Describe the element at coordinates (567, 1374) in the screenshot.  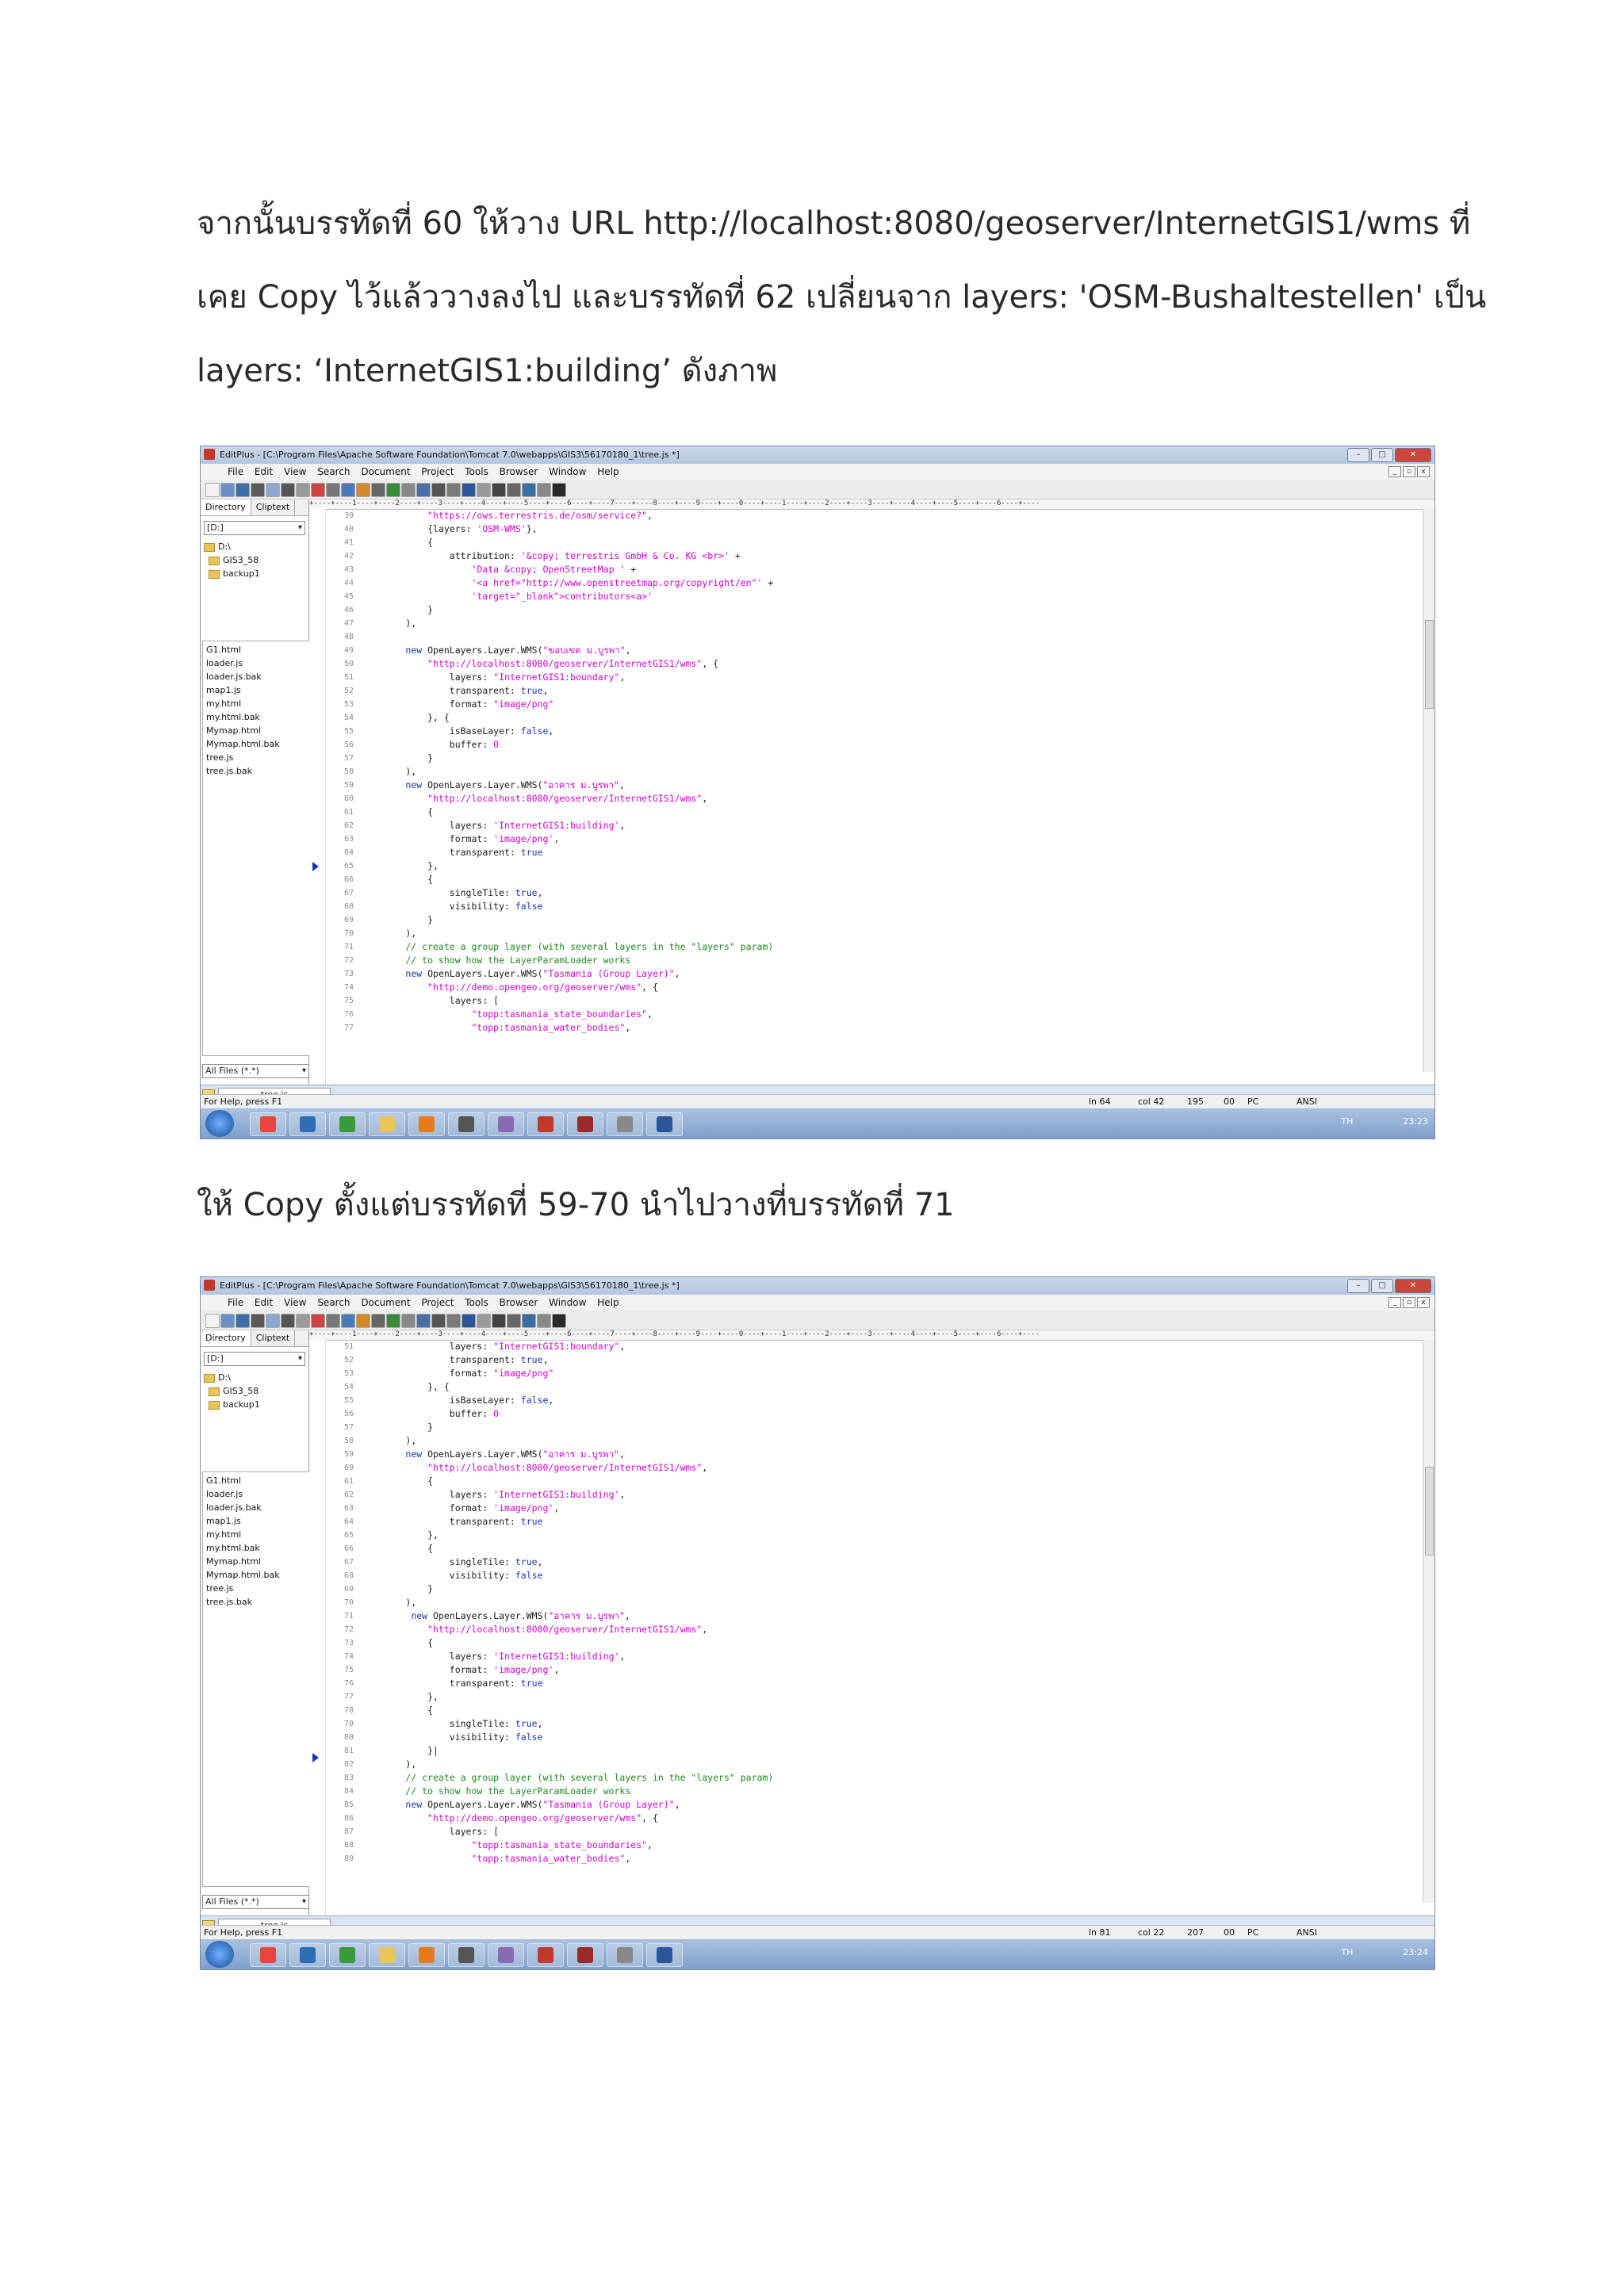
I see `code-line: format: "image/png"` at that location.